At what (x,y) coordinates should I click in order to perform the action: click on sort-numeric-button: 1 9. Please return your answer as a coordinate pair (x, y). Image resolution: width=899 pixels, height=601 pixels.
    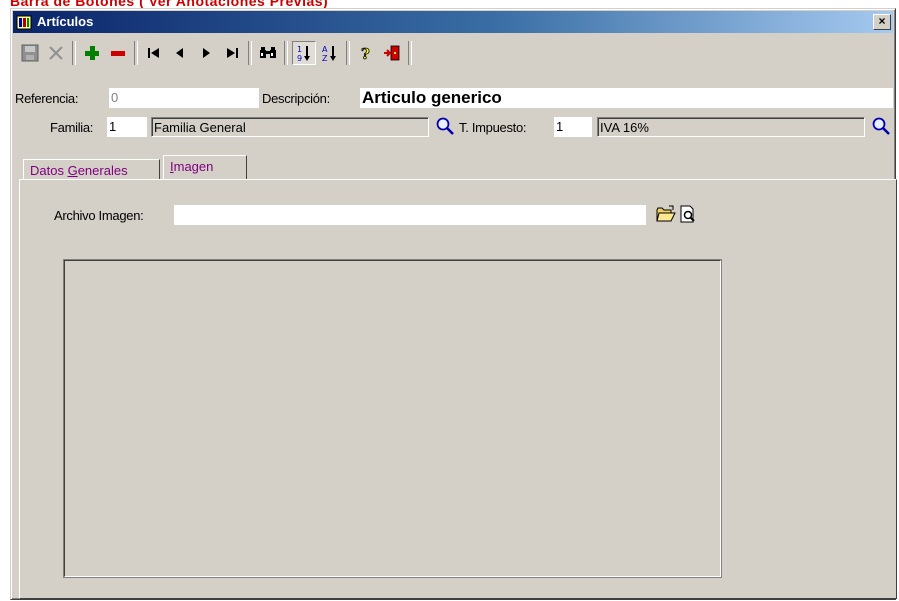
    Looking at the image, I should click on (304, 53).